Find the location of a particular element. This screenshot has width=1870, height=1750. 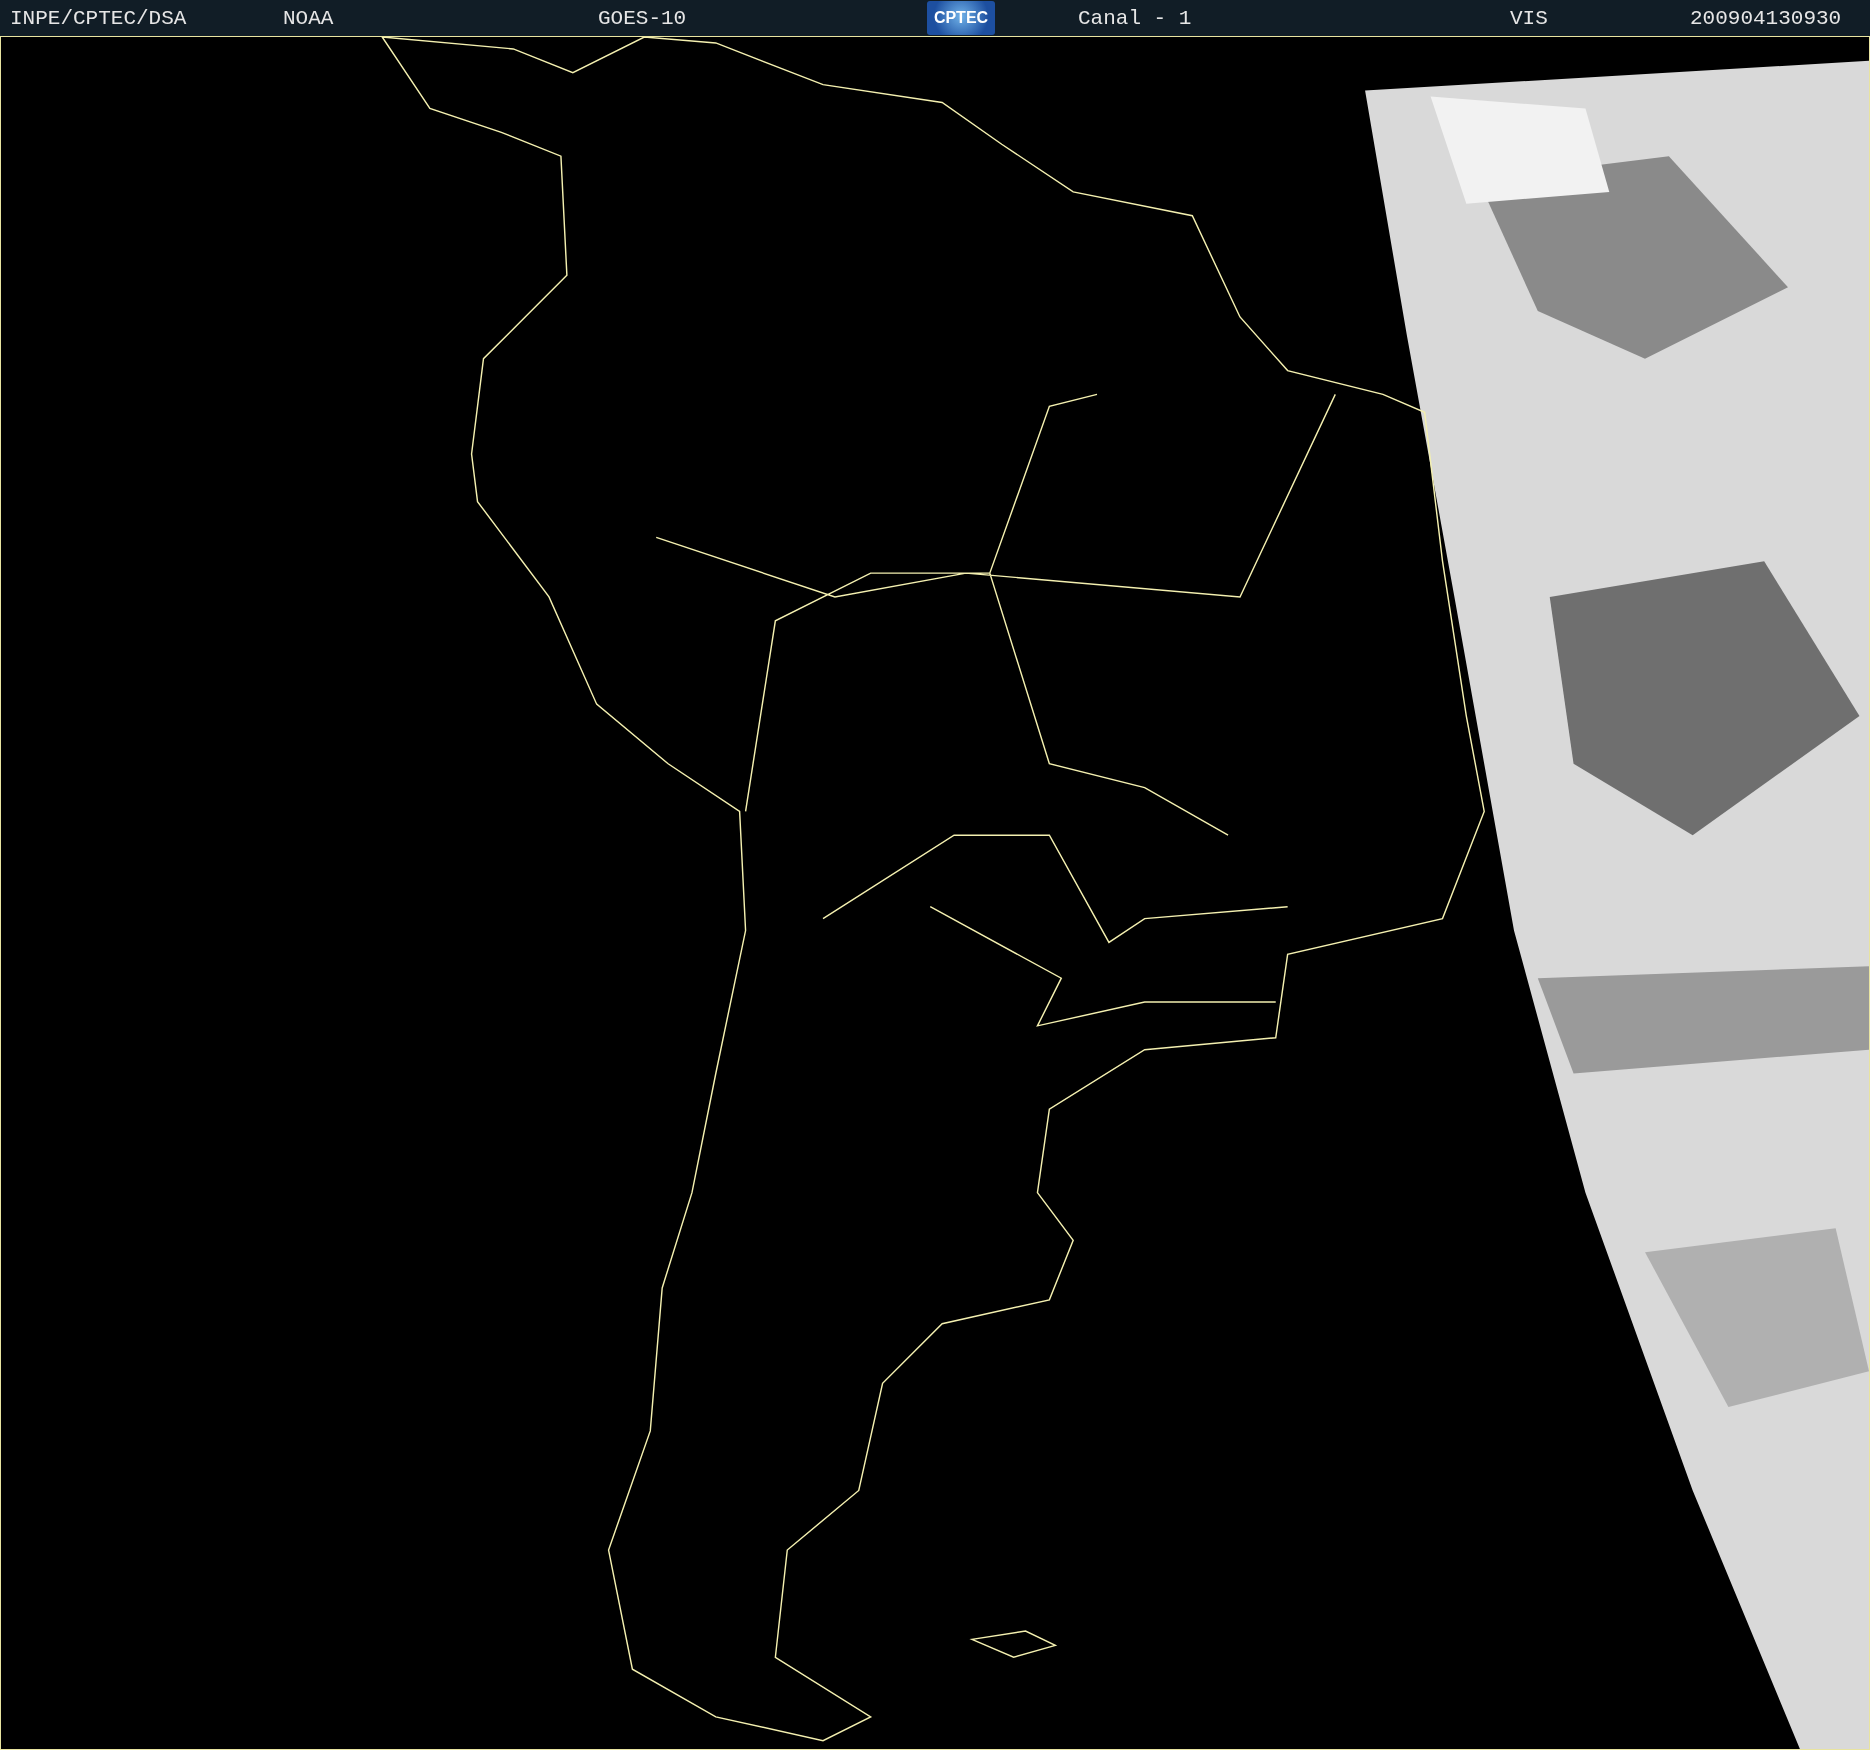

source-label: NOAA is located at coordinates (309, 18).